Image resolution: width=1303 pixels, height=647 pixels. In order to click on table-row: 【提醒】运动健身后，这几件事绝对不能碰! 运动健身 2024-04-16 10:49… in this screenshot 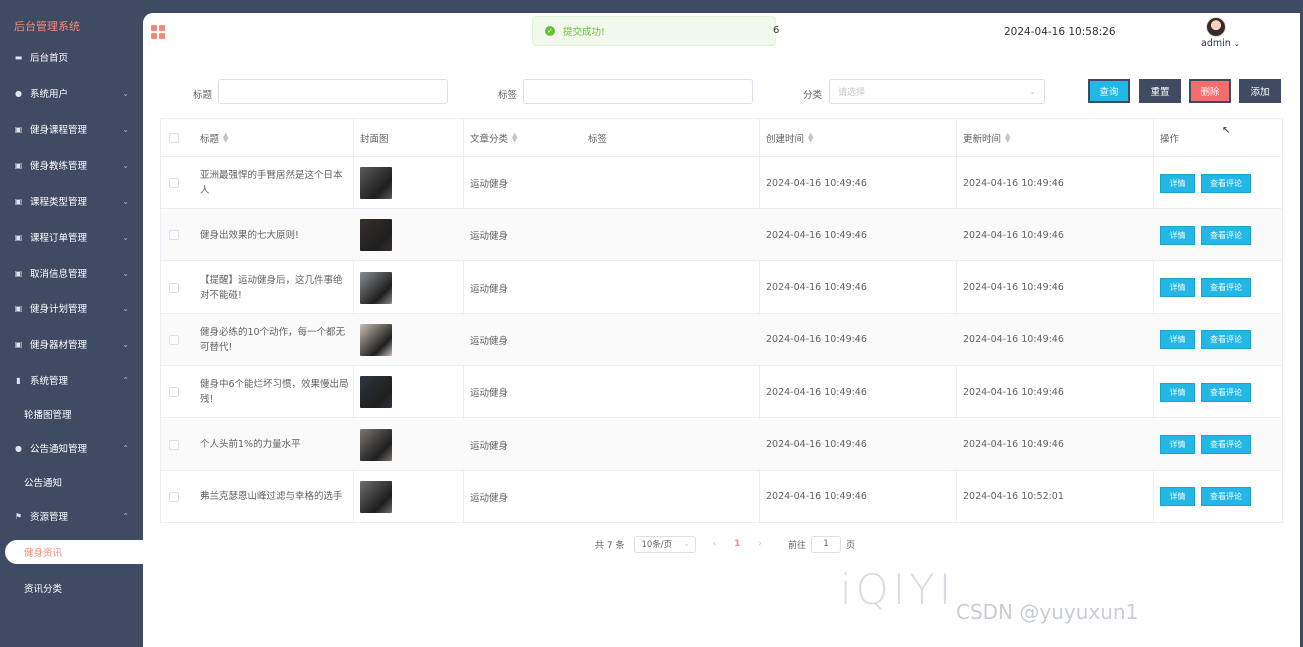, I will do `click(721, 288)`.